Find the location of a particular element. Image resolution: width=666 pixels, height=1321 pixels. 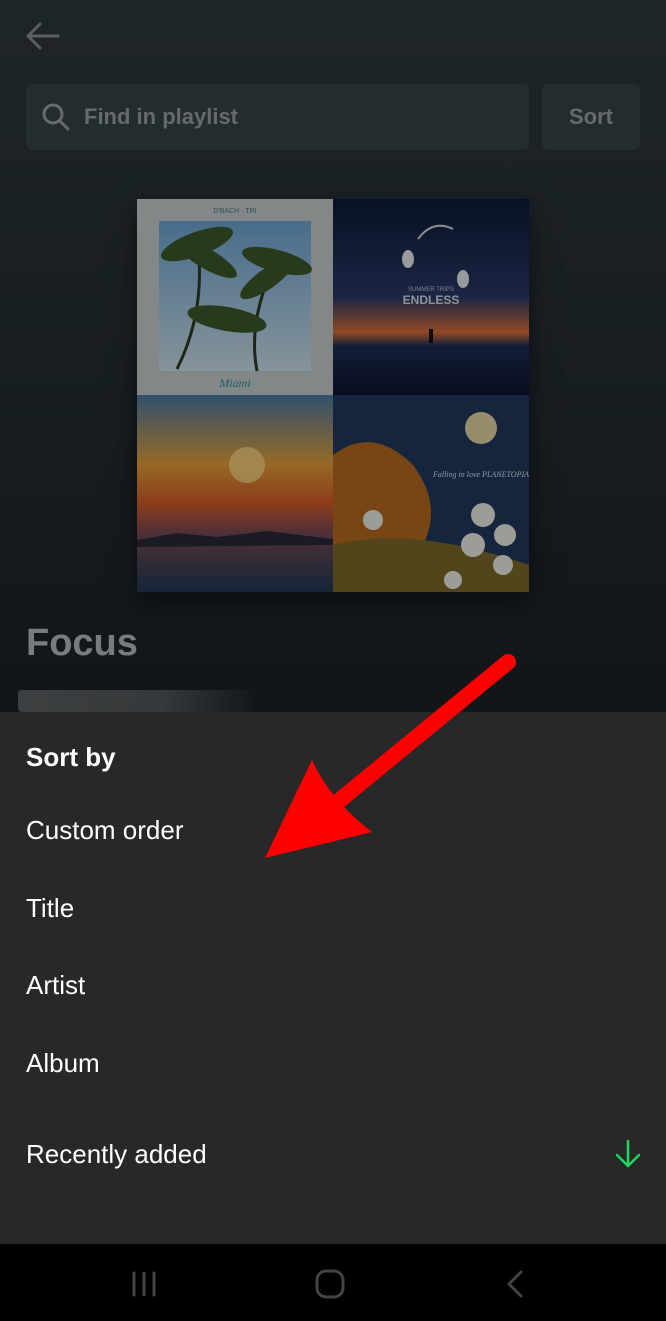

back-nav-button is located at coordinates (516, 1284).